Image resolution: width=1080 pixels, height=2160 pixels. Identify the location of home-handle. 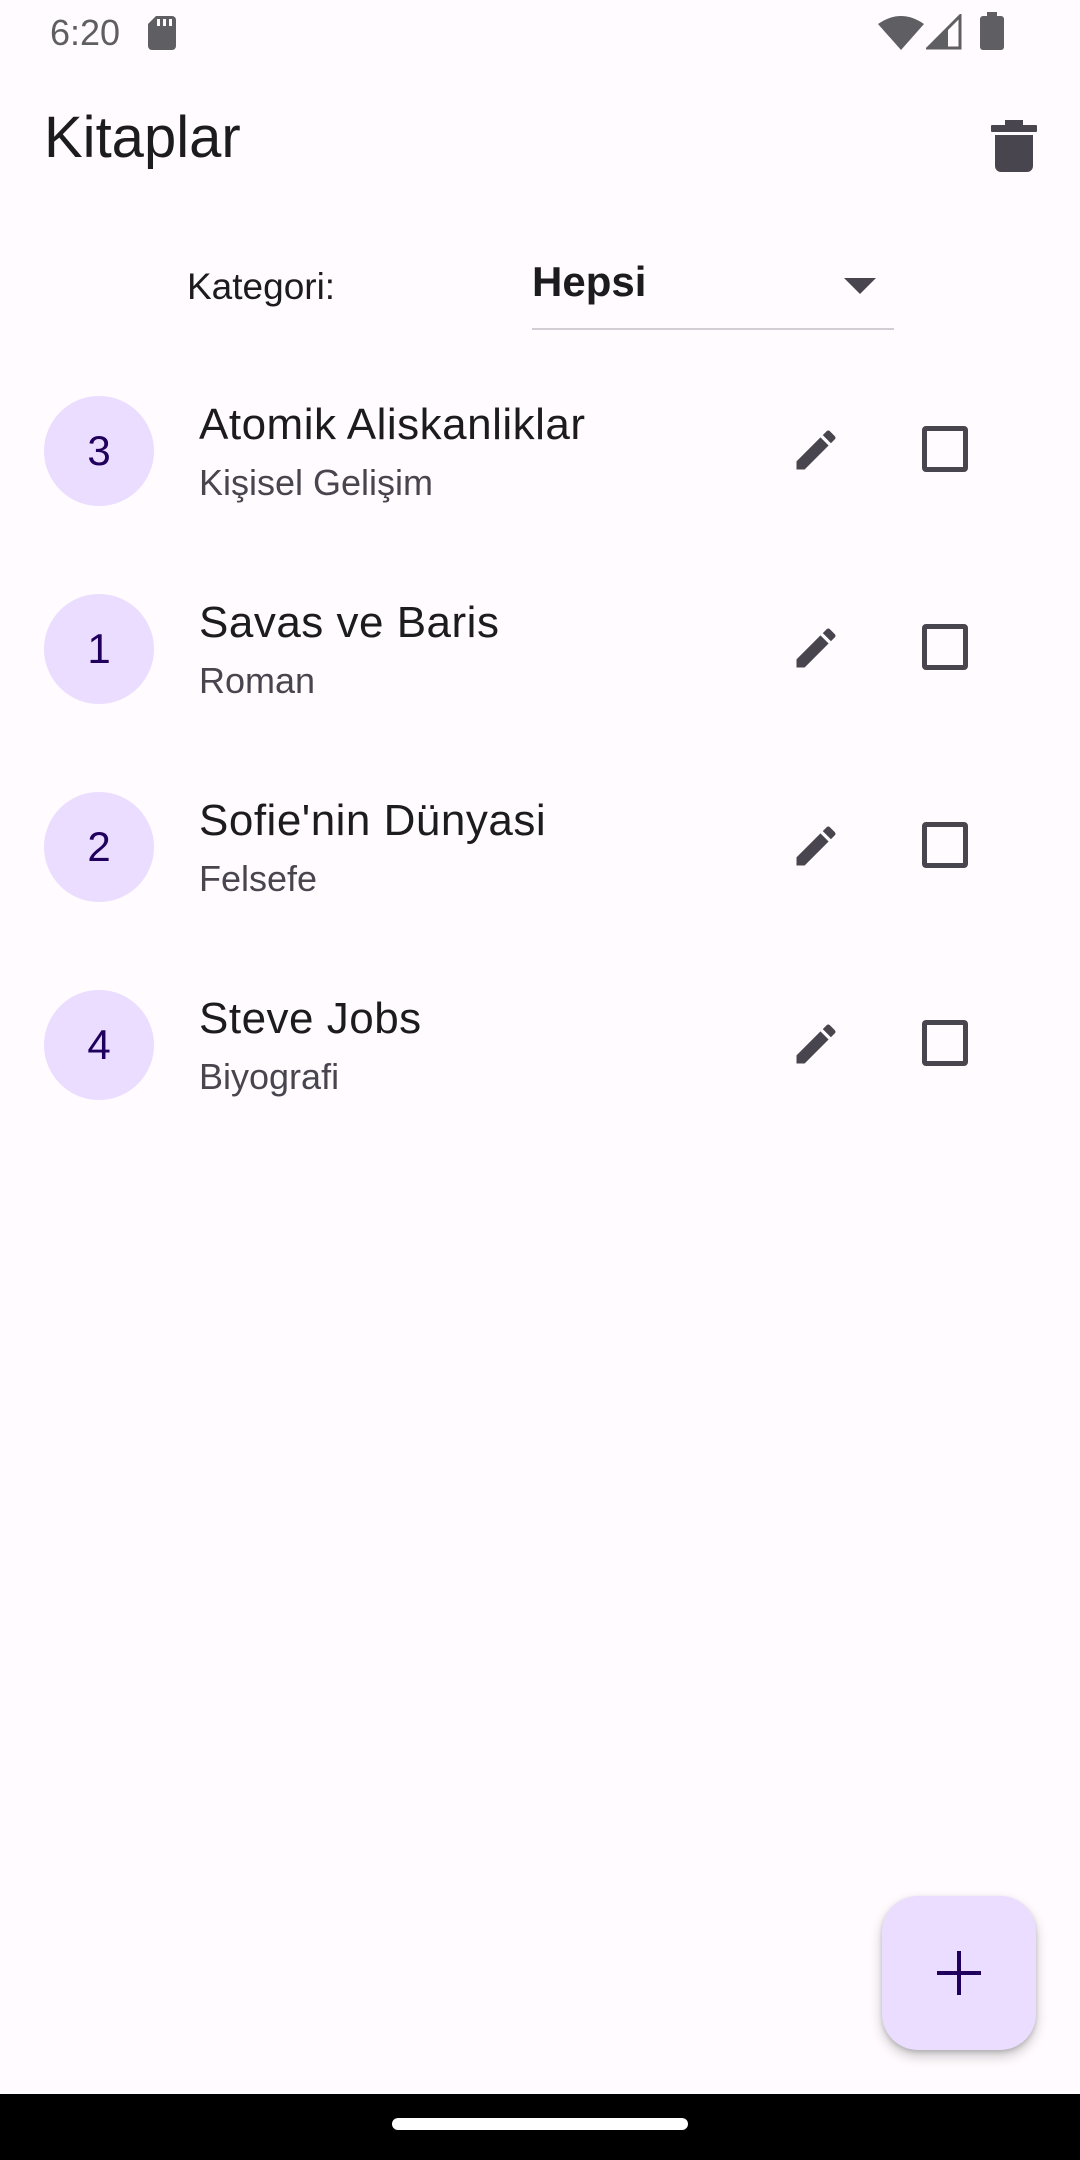
(540, 2124).